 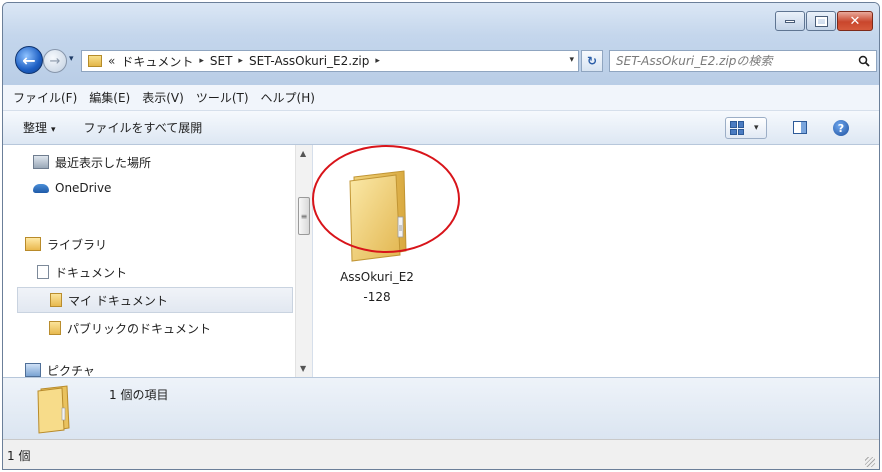 I want to click on menu-tools: ツール(T), so click(x=222, y=97).